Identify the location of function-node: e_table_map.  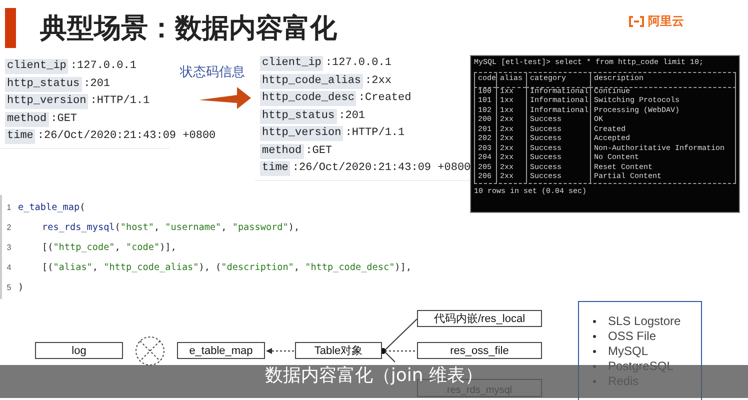
(221, 350).